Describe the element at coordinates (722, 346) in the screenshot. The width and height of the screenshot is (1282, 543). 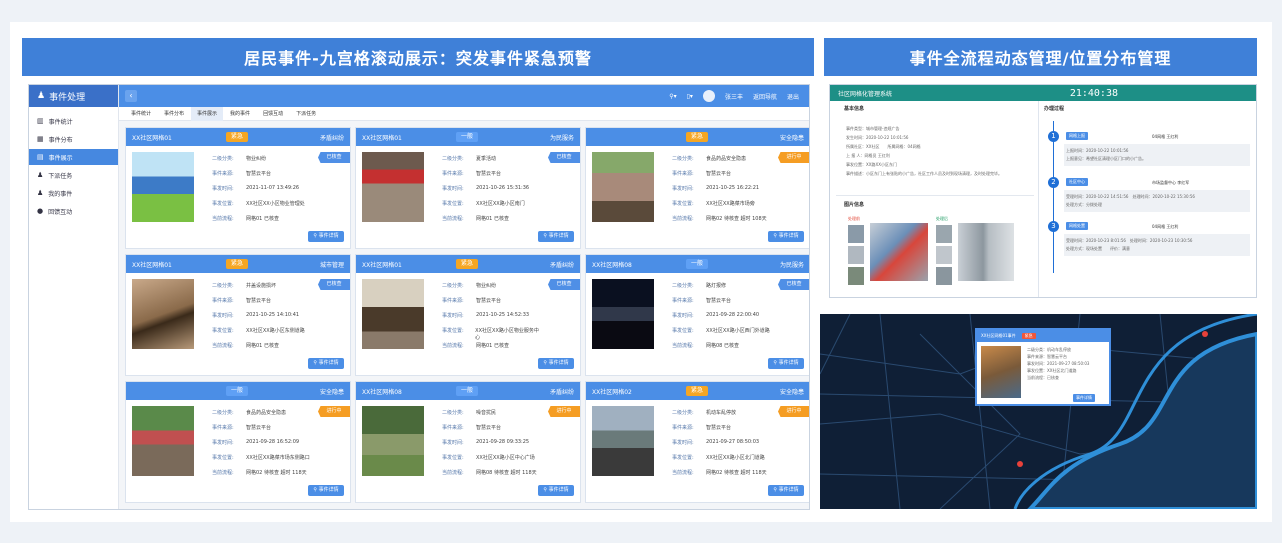
I see `field-value: 网格08 已核查` at that location.